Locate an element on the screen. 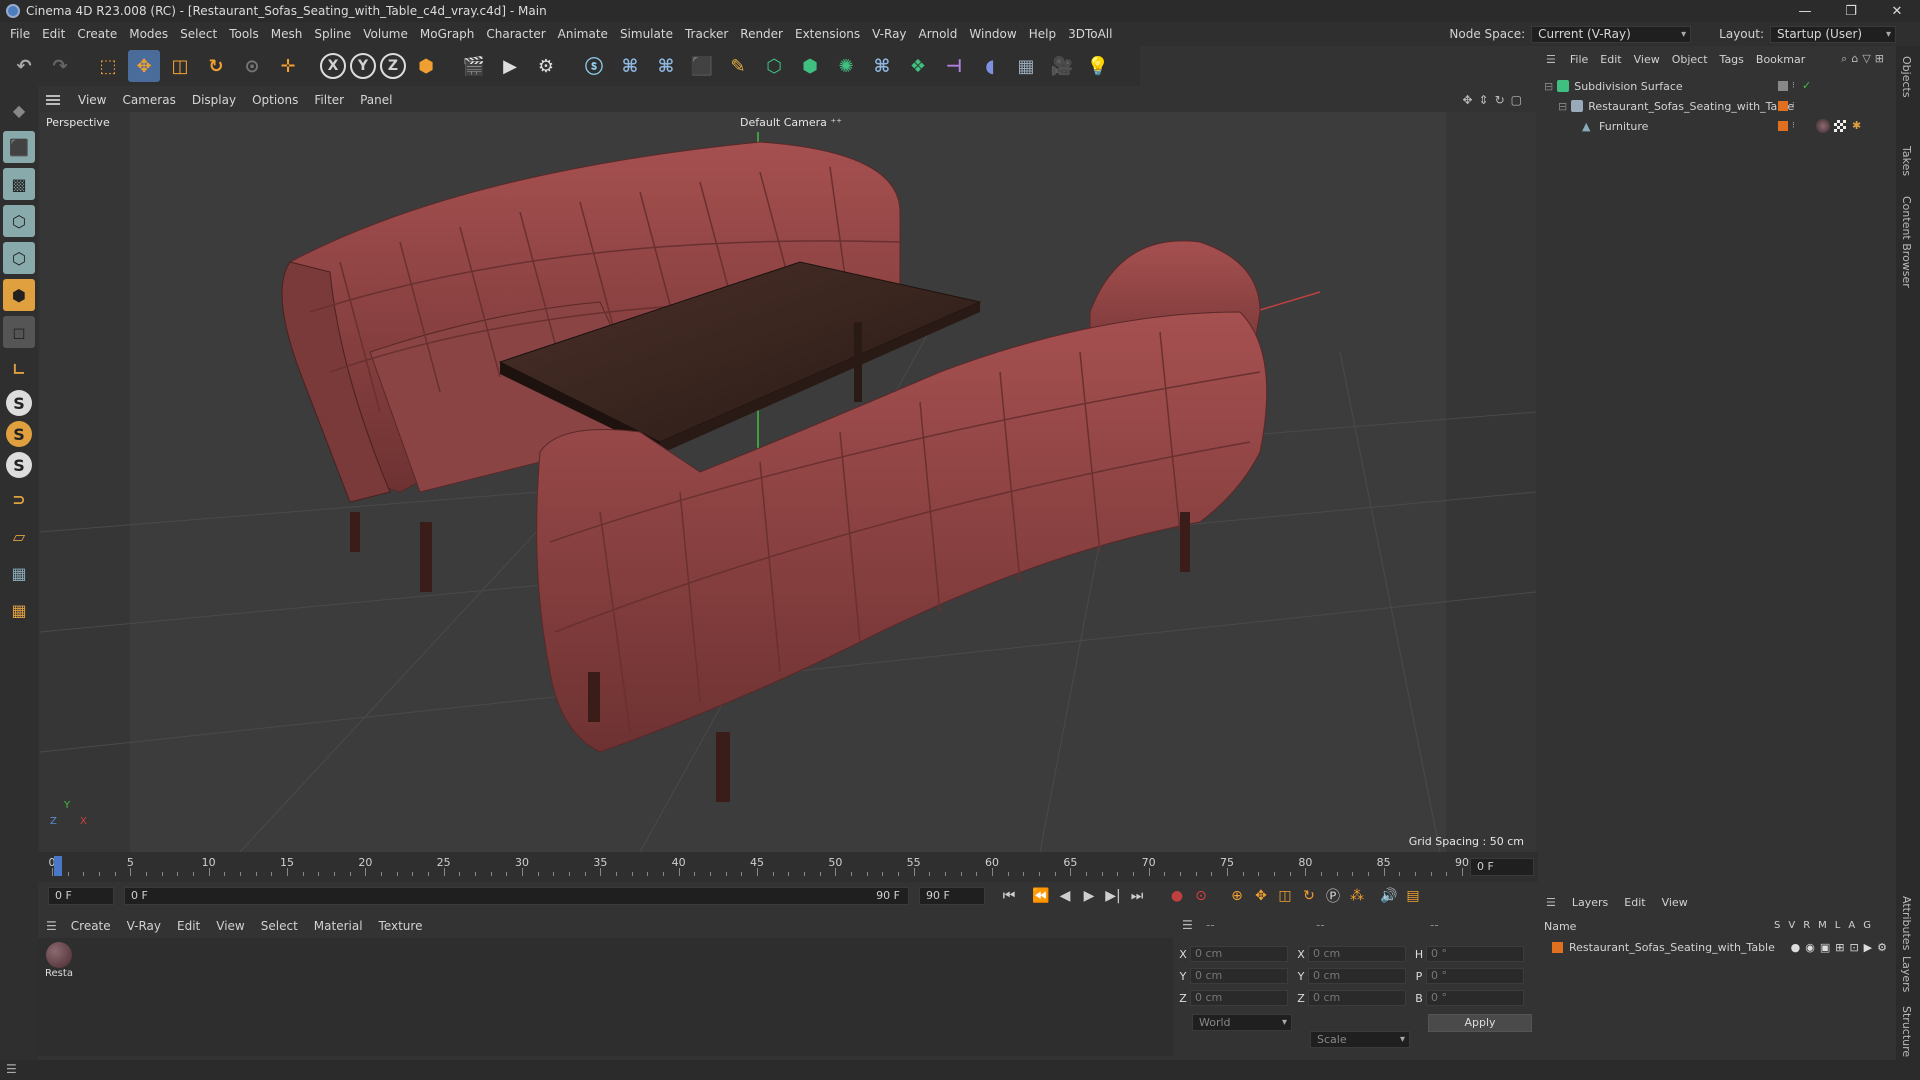  object-row-furniture: ▲ Furniture ⁝ ✱ is located at coordinates (1717, 126).